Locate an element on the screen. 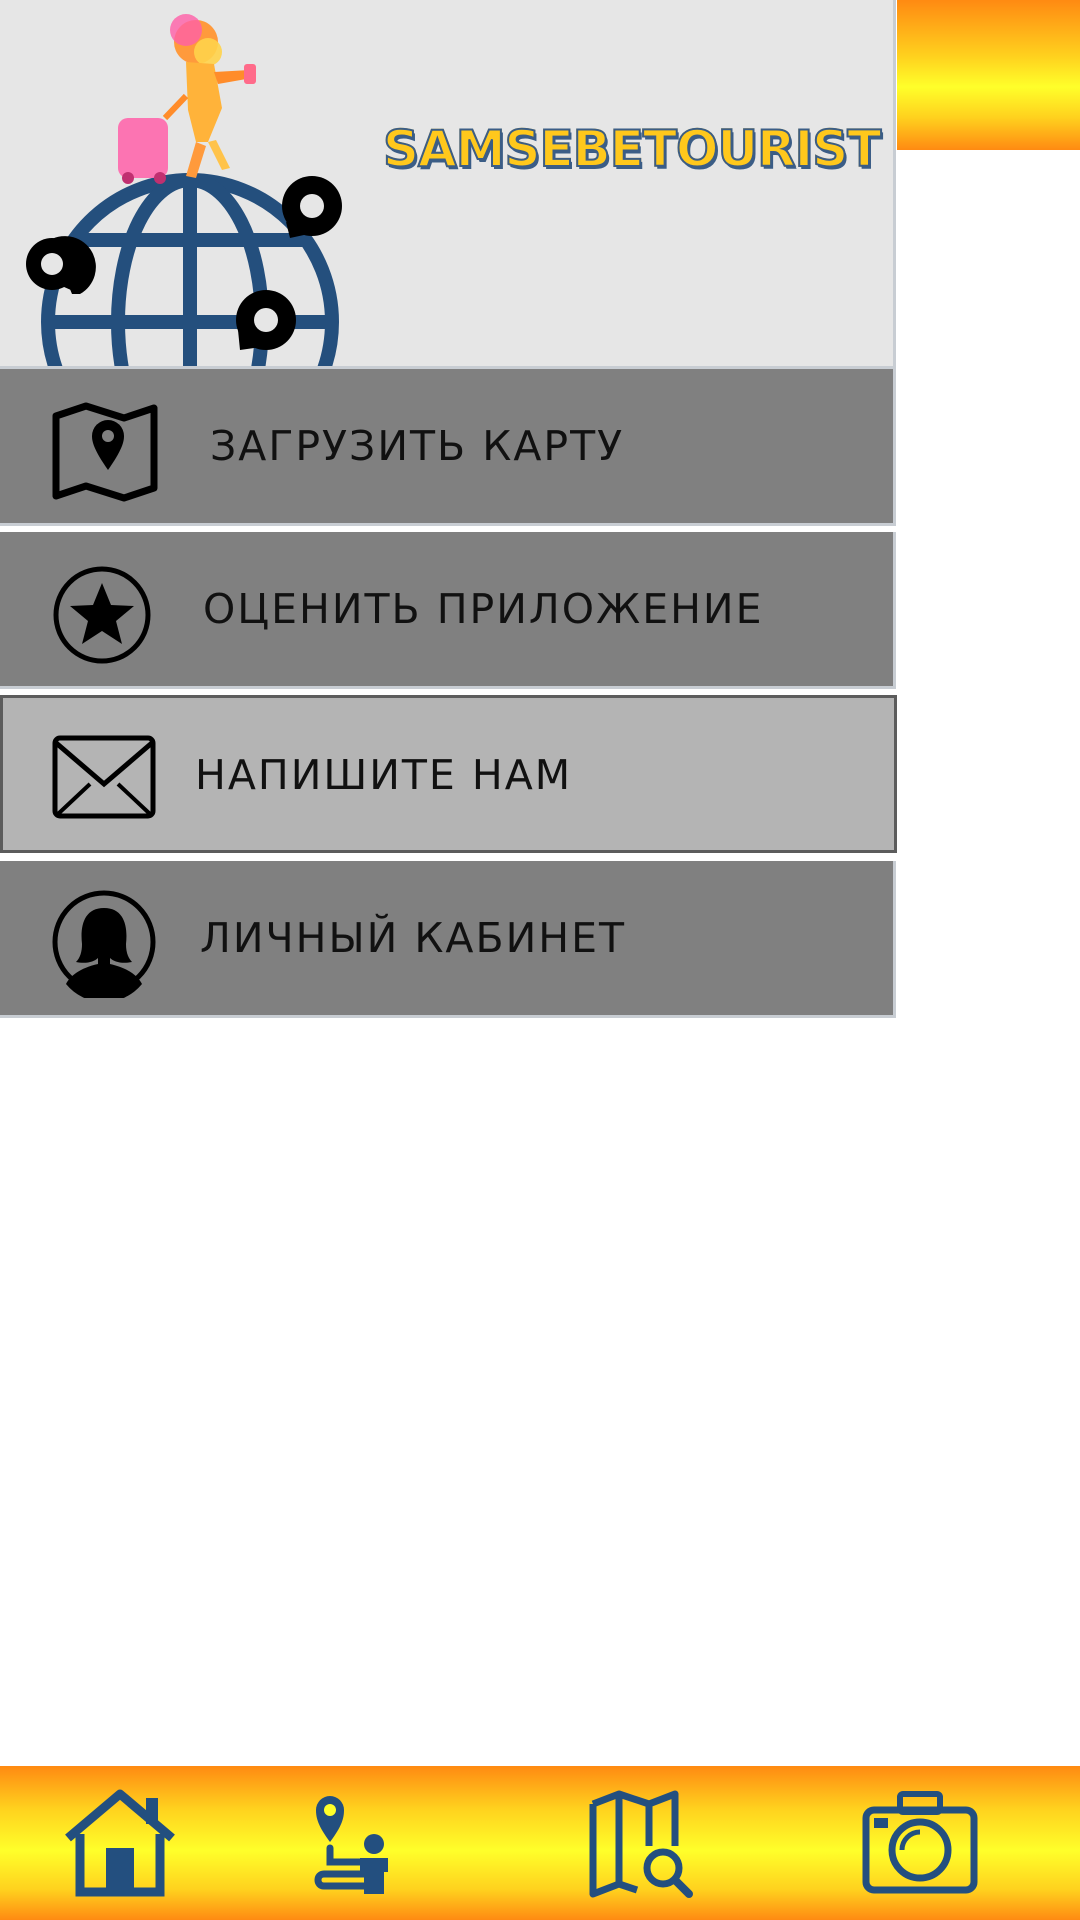 This screenshot has width=1080, height=1920. map-search-icon is located at coordinates (645, 1844).